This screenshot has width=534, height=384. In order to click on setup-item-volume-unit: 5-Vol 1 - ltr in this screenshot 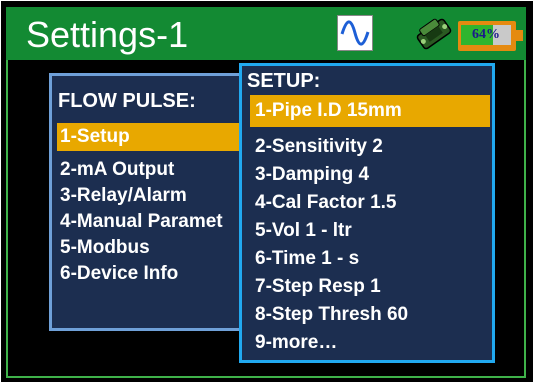, I will do `click(303, 231)`.